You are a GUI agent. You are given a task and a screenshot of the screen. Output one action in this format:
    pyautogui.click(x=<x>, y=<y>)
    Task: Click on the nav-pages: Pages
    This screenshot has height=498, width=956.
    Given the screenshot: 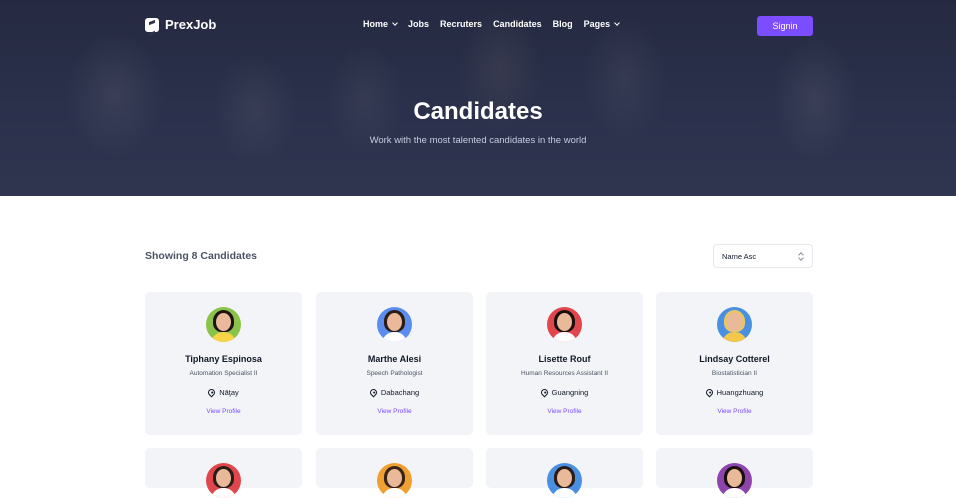 What is the action you would take?
    pyautogui.click(x=602, y=24)
    